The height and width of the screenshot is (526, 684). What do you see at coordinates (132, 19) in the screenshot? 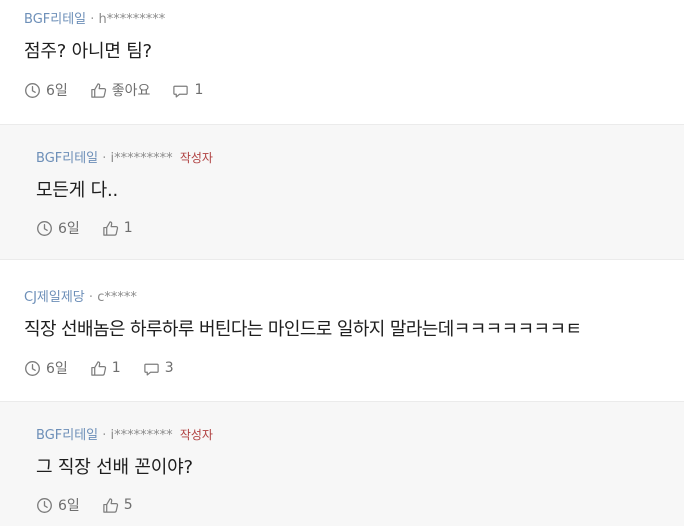
I see `user-name: h*********` at bounding box center [132, 19].